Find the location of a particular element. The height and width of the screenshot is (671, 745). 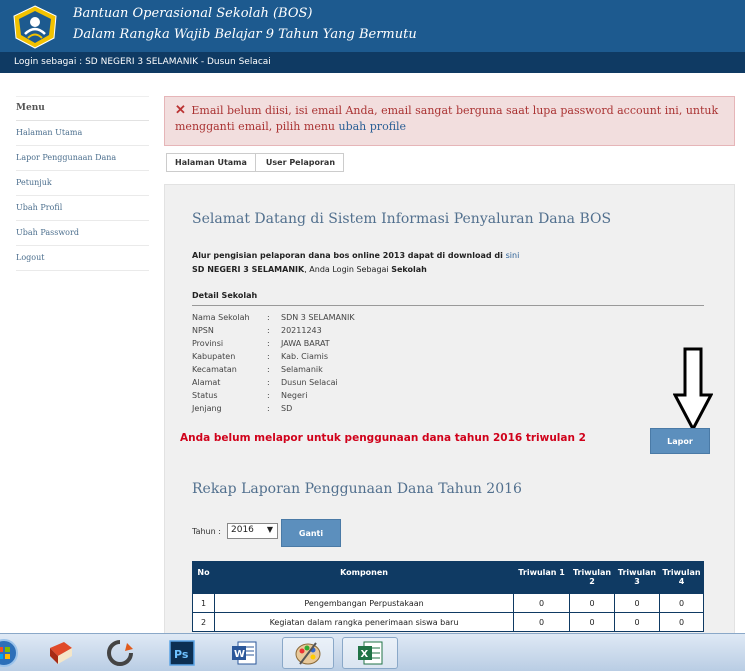

windows-taskbar: Ps W X is located at coordinates (372, 652).